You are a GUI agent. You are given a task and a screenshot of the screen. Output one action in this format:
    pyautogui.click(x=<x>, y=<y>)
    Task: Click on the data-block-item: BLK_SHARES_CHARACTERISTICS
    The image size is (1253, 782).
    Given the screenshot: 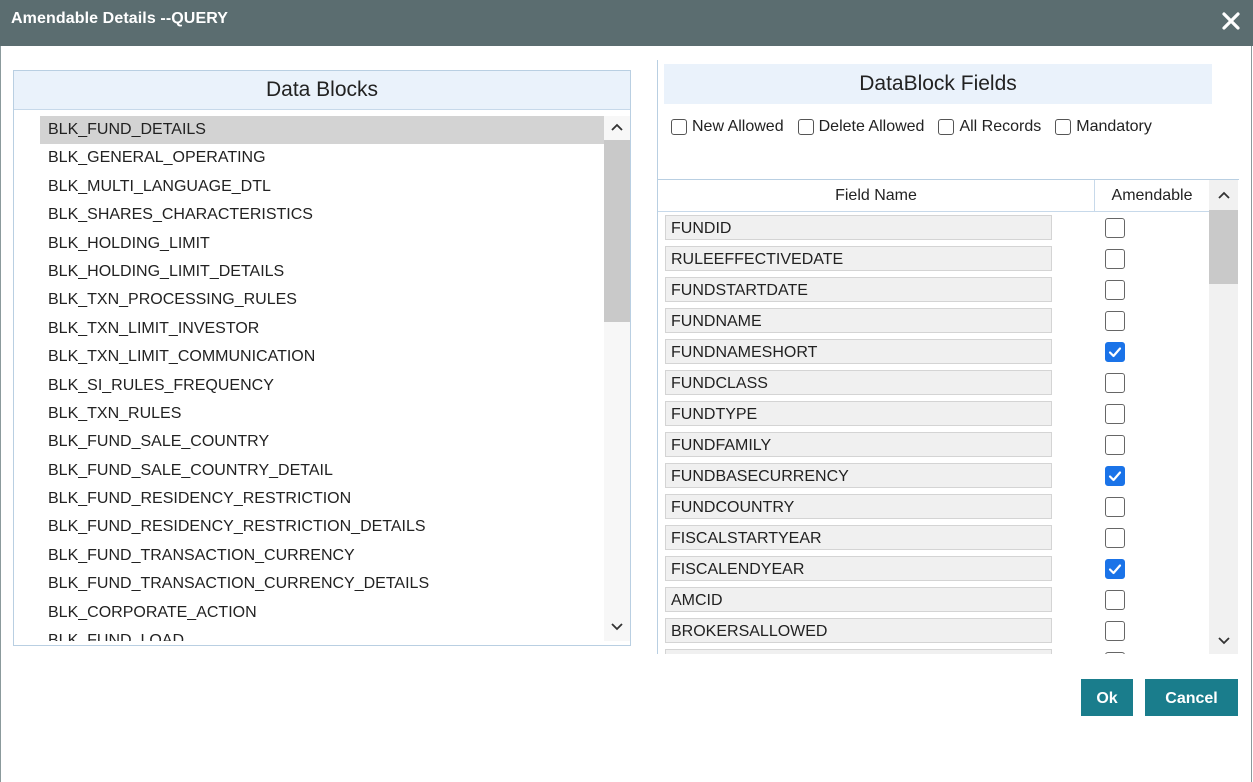 What is the action you would take?
    pyautogui.click(x=322, y=215)
    